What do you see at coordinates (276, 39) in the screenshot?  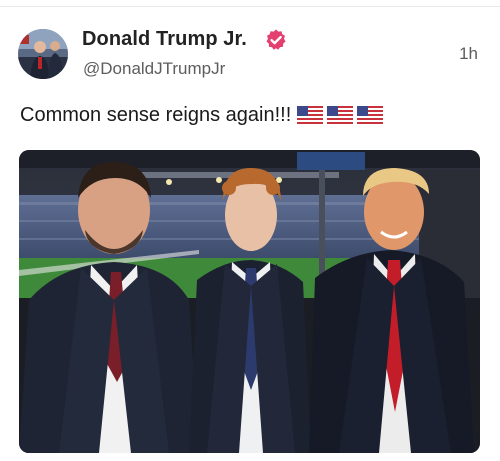 I see `verified-badge-icon` at bounding box center [276, 39].